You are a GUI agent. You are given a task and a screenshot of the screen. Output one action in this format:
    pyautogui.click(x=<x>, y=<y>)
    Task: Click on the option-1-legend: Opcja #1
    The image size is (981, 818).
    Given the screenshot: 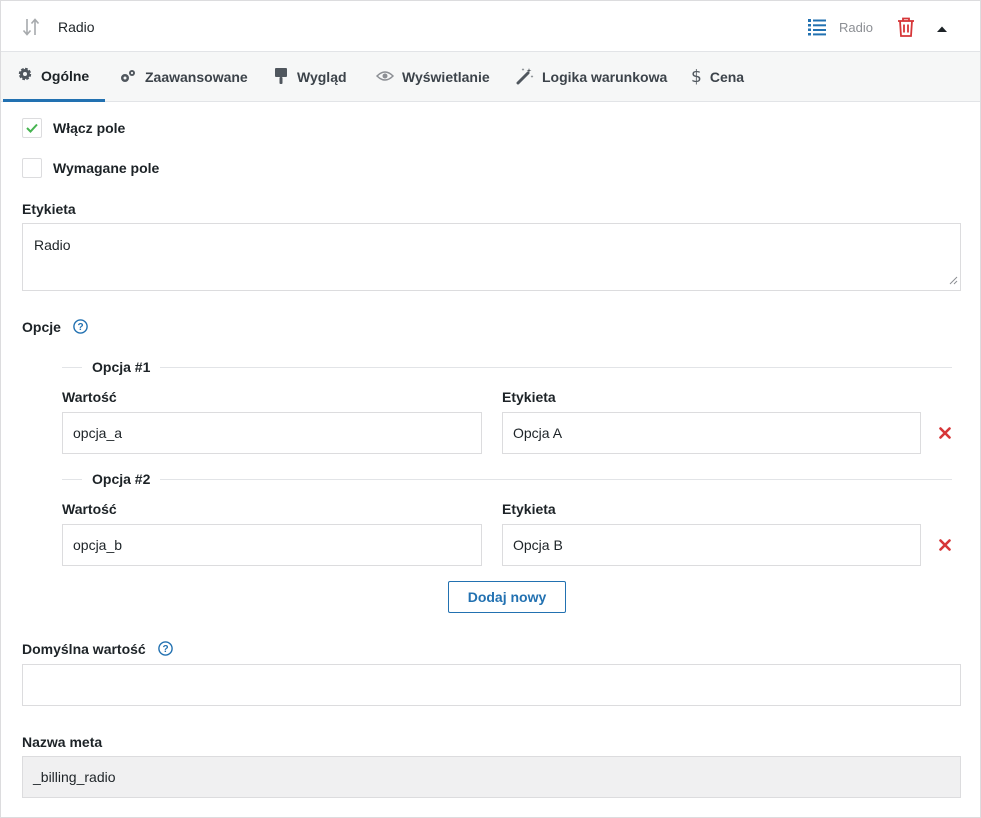 What is the action you would take?
    pyautogui.click(x=121, y=367)
    